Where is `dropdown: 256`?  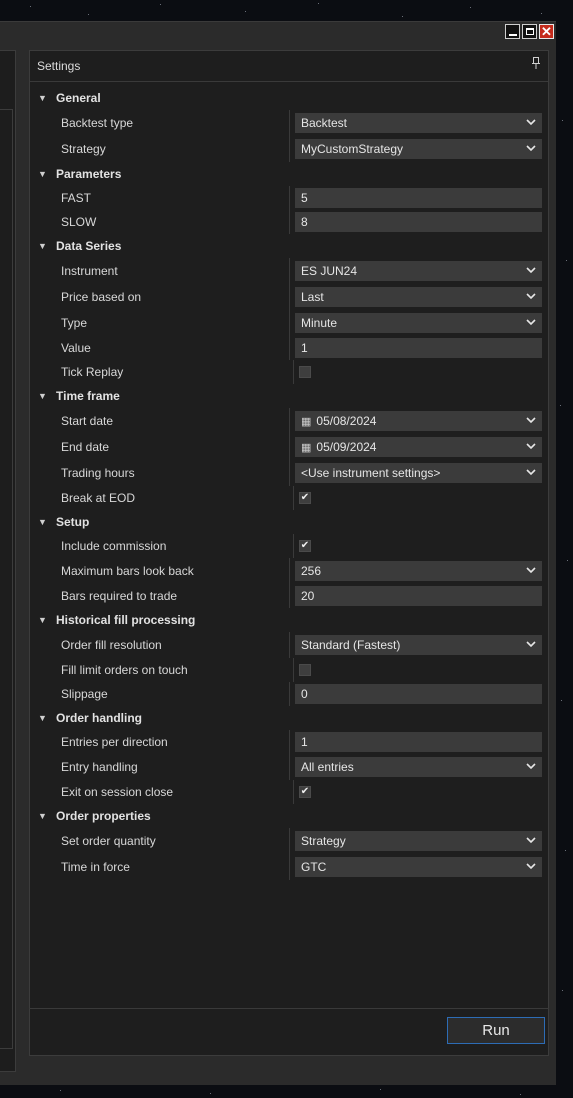
dropdown: 256 is located at coordinates (418, 571).